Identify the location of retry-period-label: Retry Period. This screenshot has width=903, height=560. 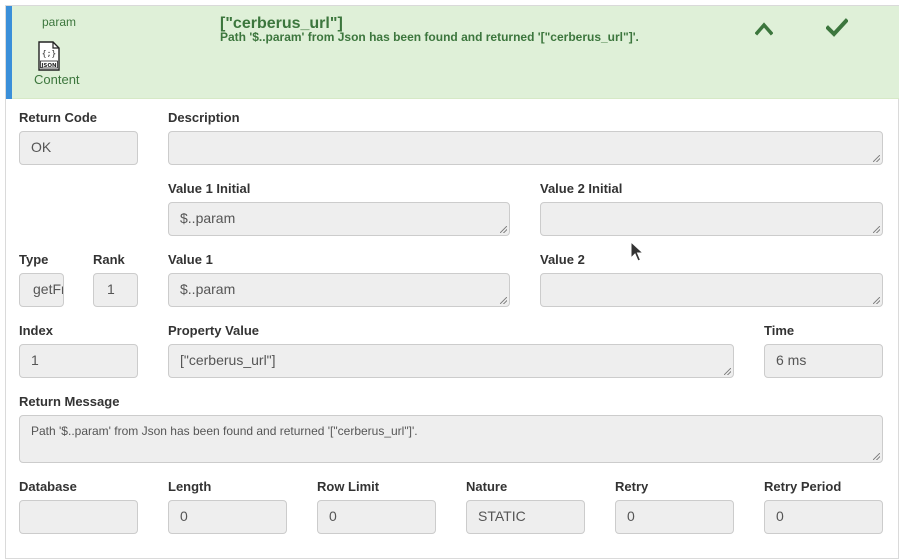
(803, 486).